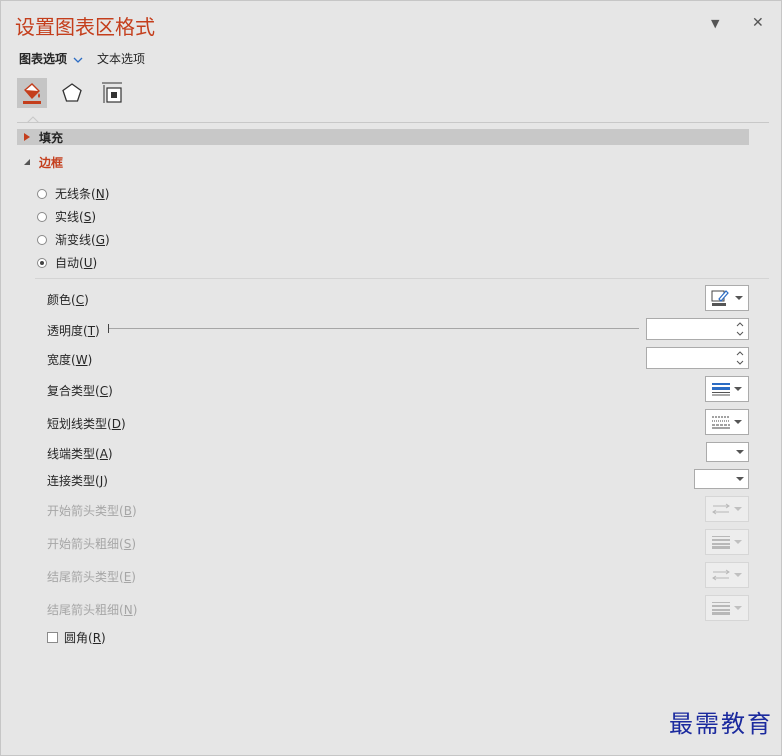 The width and height of the screenshot is (782, 756). I want to click on access-key: U, so click(88, 263).